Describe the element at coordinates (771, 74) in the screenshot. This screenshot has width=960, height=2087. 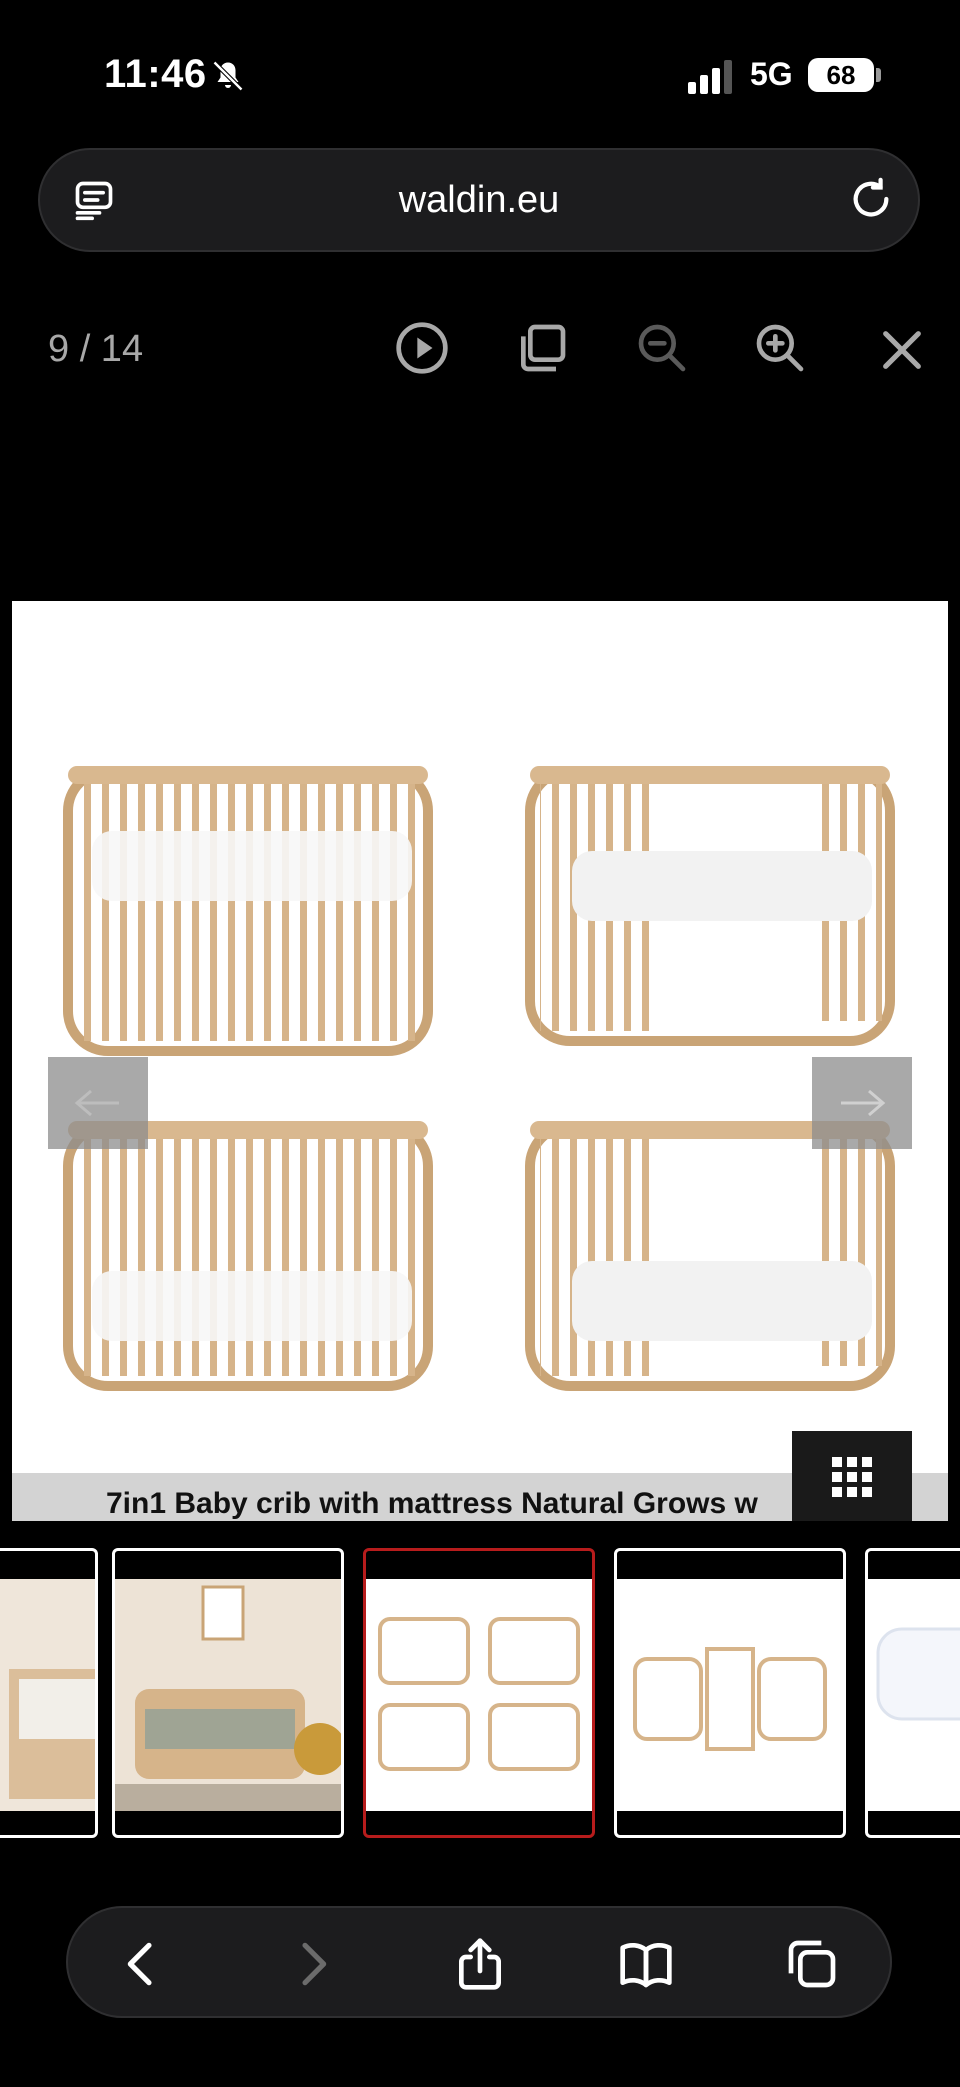
I see `network-type: 5G` at that location.